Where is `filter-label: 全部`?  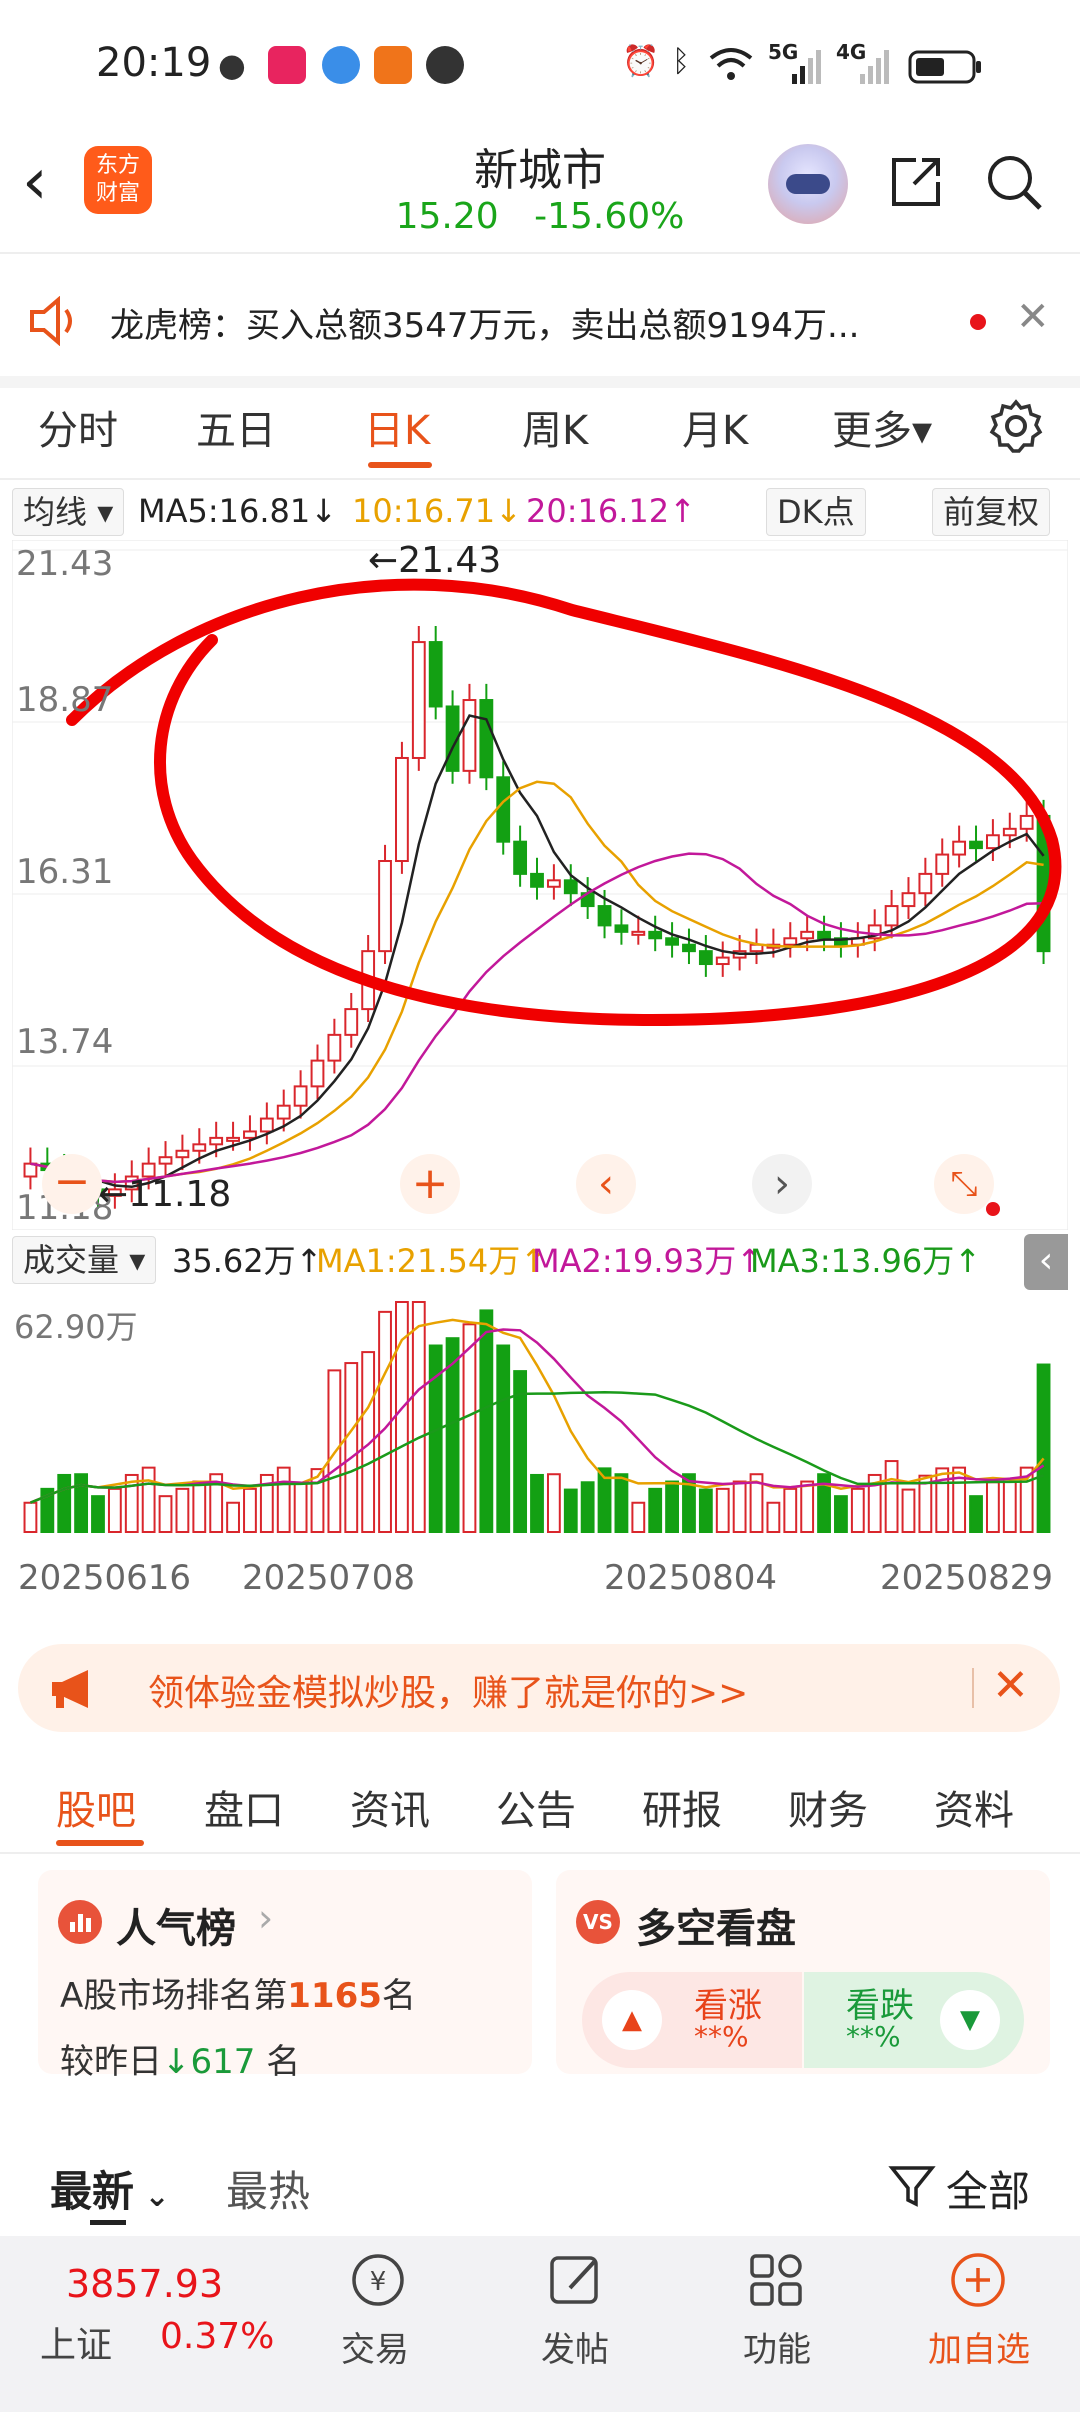 filter-label: 全部 is located at coordinates (988, 2188).